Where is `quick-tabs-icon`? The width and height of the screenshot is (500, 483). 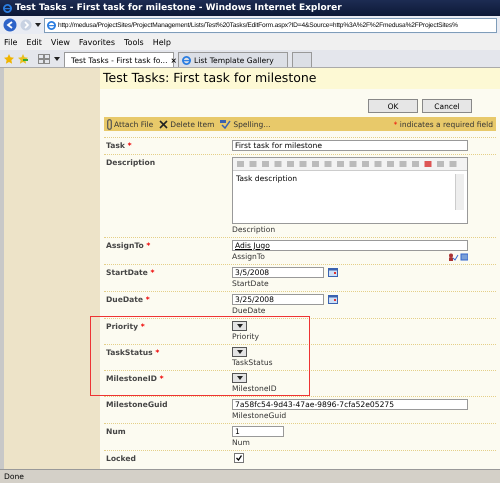
quick-tabs-icon is located at coordinates (44, 59).